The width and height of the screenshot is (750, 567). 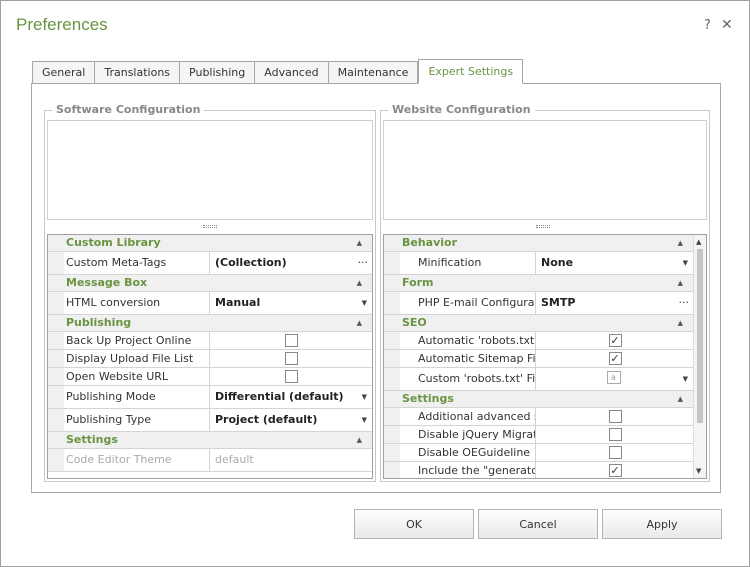 I want to click on property-value: Project (default) ▼, so click(x=291, y=420).